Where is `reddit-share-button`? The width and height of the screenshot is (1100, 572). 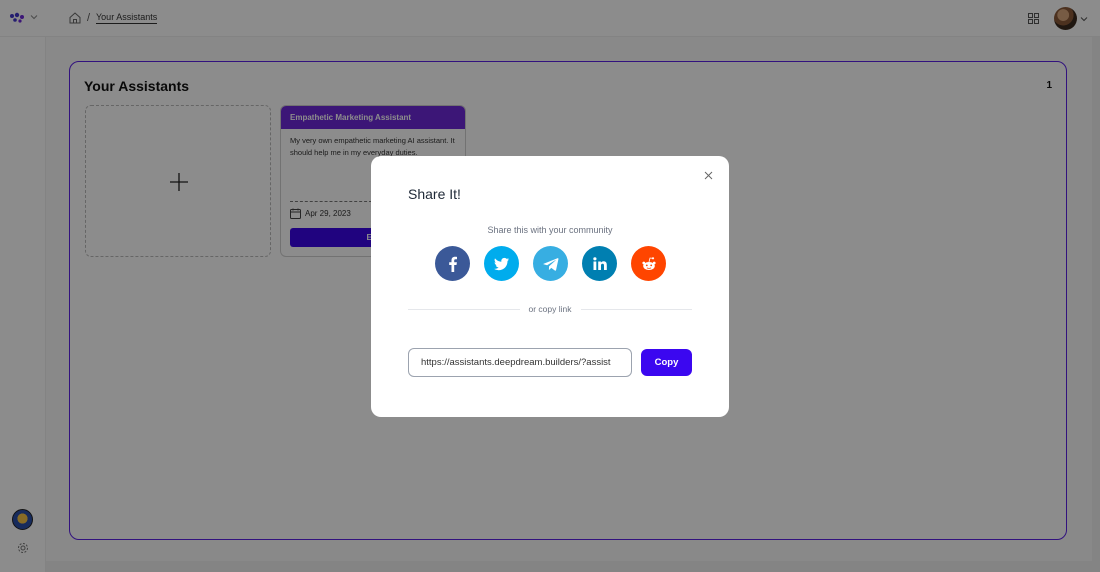 reddit-share-button is located at coordinates (648, 263).